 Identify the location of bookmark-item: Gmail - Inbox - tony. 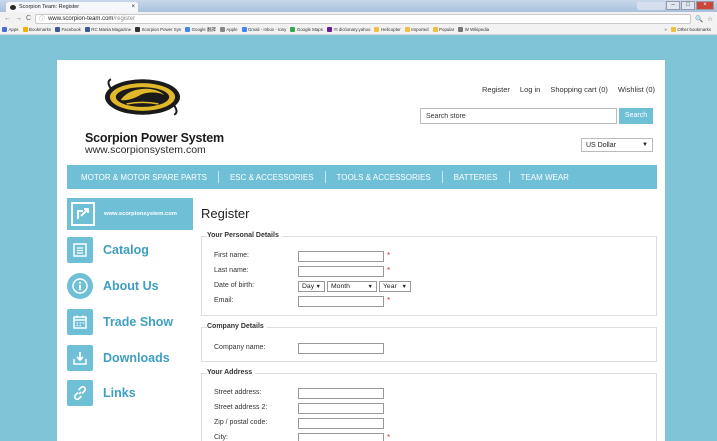
(263, 29).